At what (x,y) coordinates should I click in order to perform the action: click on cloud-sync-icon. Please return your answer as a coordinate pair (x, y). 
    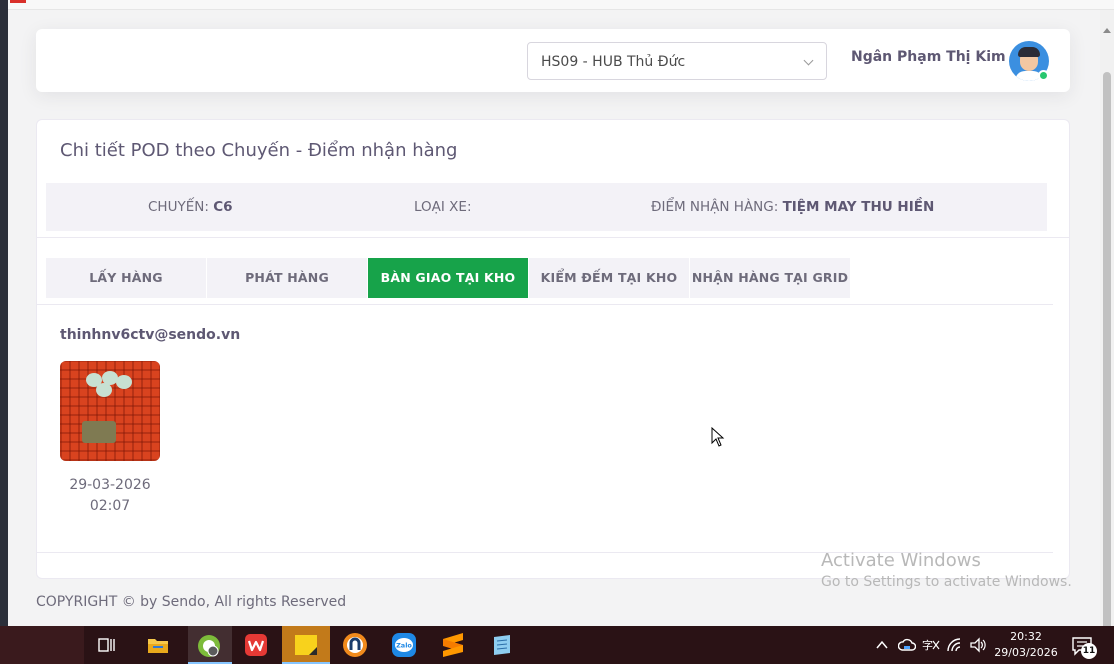
    Looking at the image, I should click on (907, 645).